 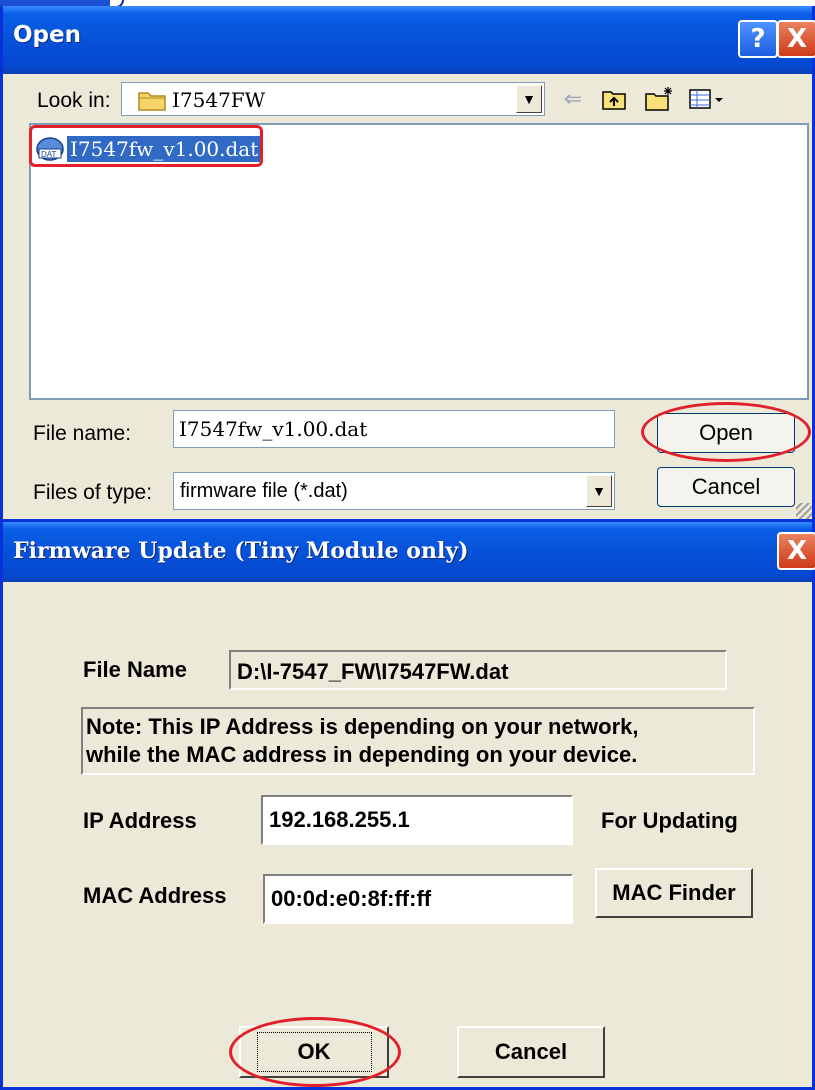 What do you see at coordinates (394, 429) in the screenshot?
I see `file-name-input: I7547fw_v1.00.dat` at bounding box center [394, 429].